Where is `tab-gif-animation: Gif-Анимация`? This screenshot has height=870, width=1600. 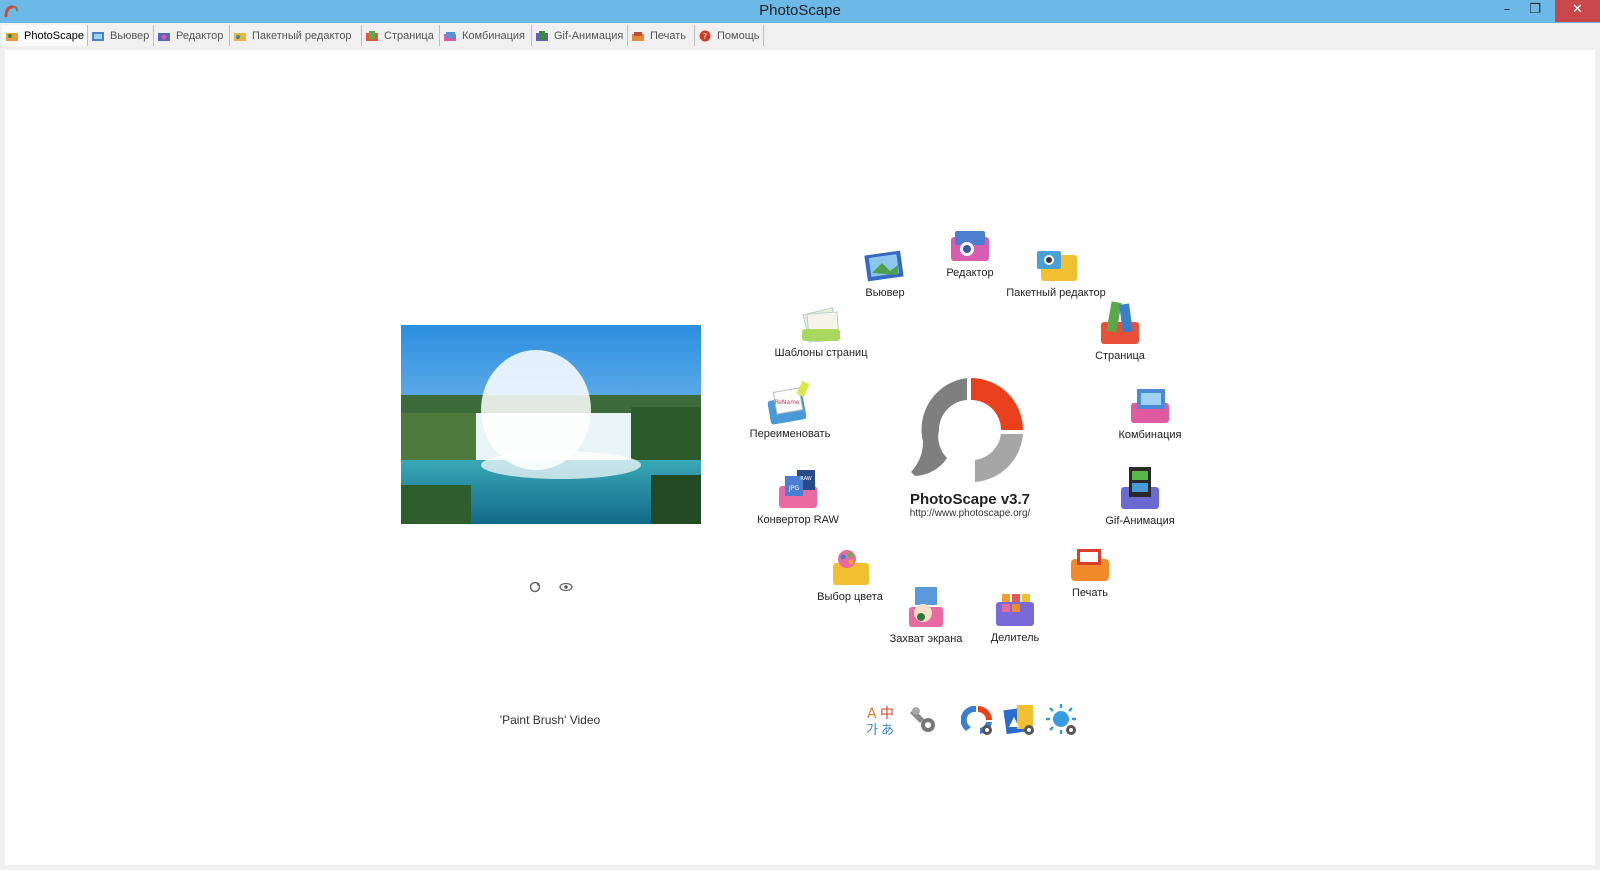 tab-gif-animation: Gif-Анимация is located at coordinates (580, 35).